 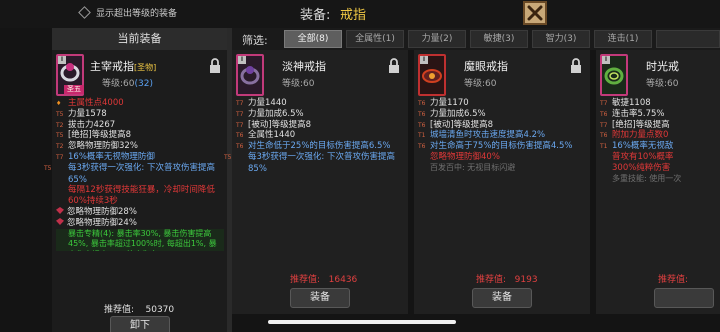 I want to click on current-item-name: 主宰戒指[圣物], so click(x=123, y=66).